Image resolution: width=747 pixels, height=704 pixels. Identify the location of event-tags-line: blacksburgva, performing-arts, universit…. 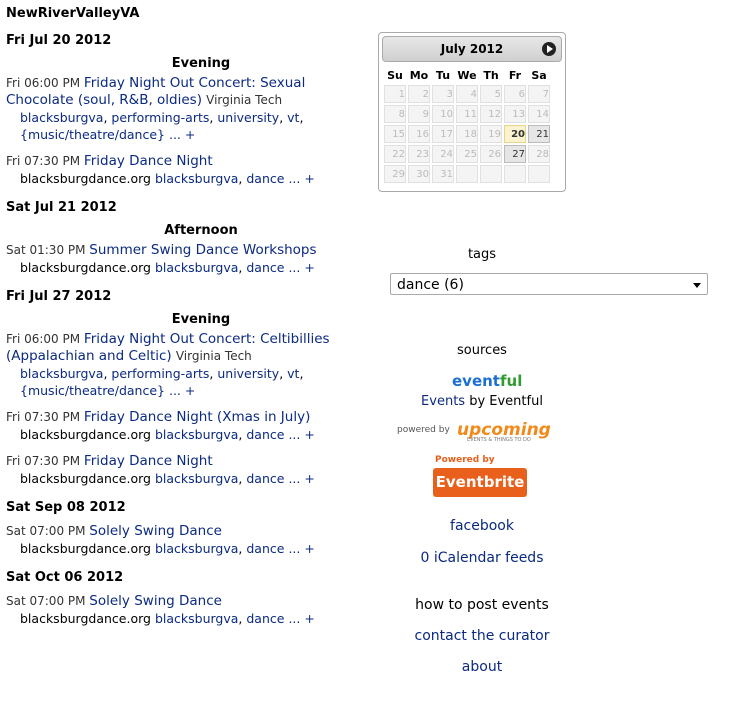
(162, 382).